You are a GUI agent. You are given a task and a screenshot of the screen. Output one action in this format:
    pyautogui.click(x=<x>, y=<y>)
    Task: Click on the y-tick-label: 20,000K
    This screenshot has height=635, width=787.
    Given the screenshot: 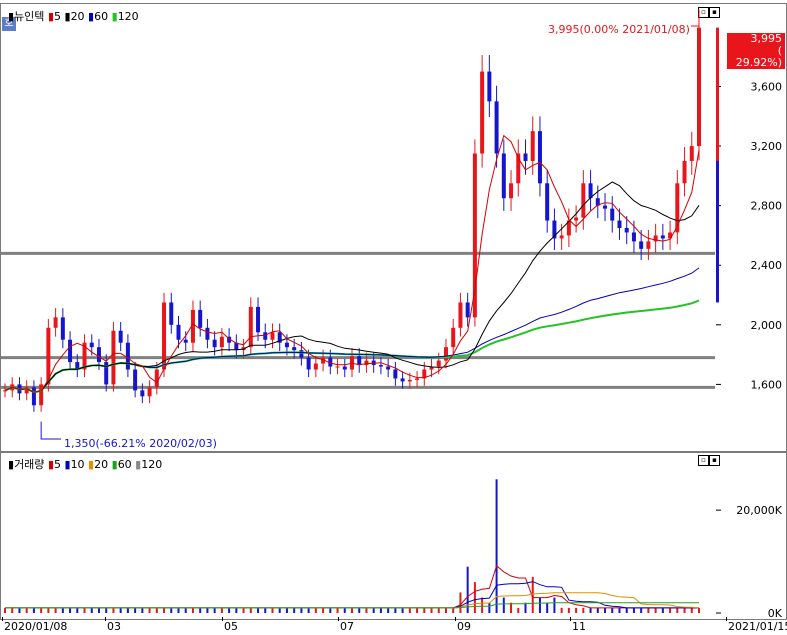 What is the action you would take?
    pyautogui.click(x=759, y=510)
    